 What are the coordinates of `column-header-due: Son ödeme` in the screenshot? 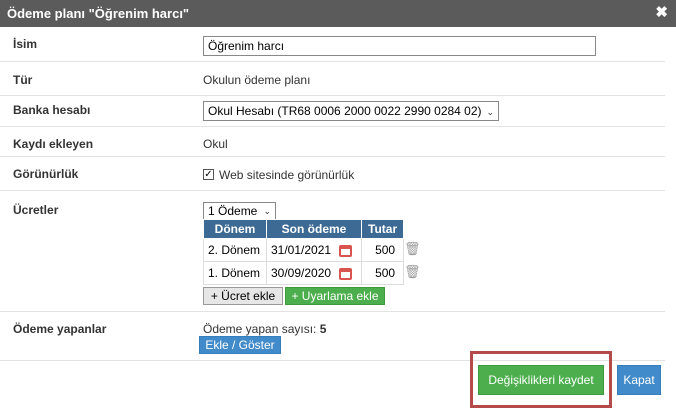 It's located at (314, 229).